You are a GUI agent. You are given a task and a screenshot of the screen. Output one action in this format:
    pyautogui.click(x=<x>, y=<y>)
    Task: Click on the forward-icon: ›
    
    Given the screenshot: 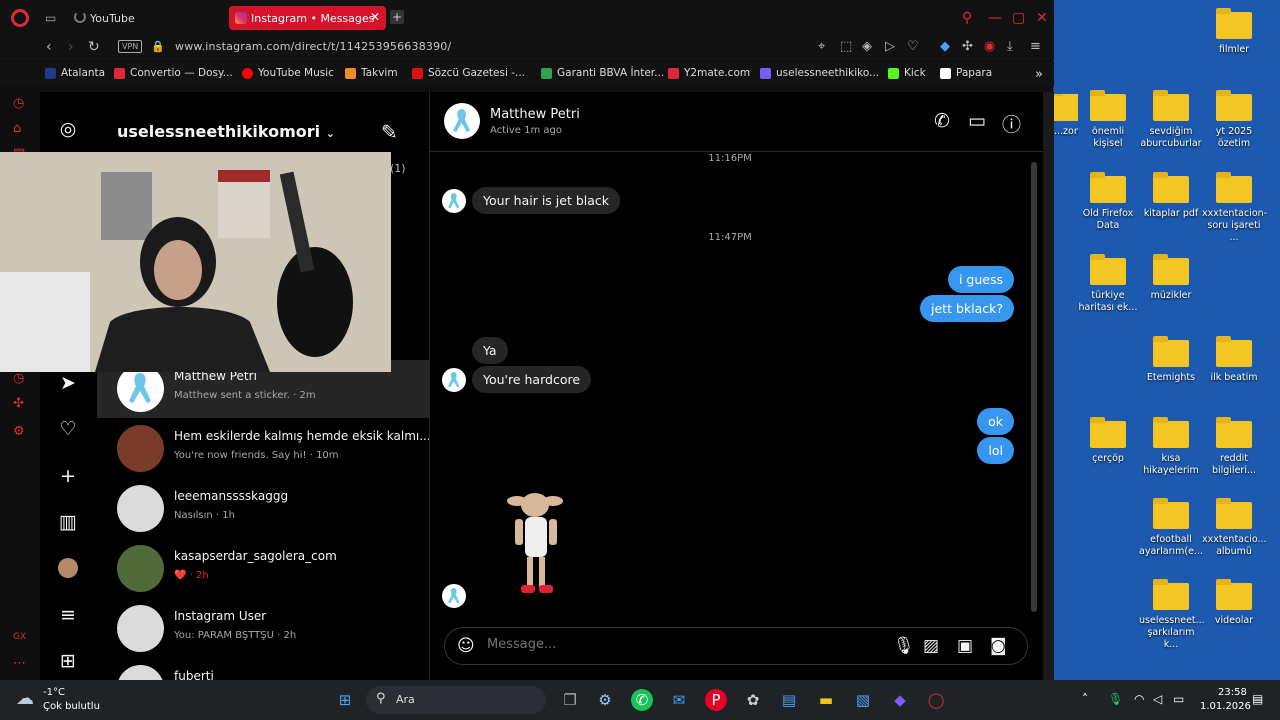 What is the action you would take?
    pyautogui.click(x=71, y=47)
    